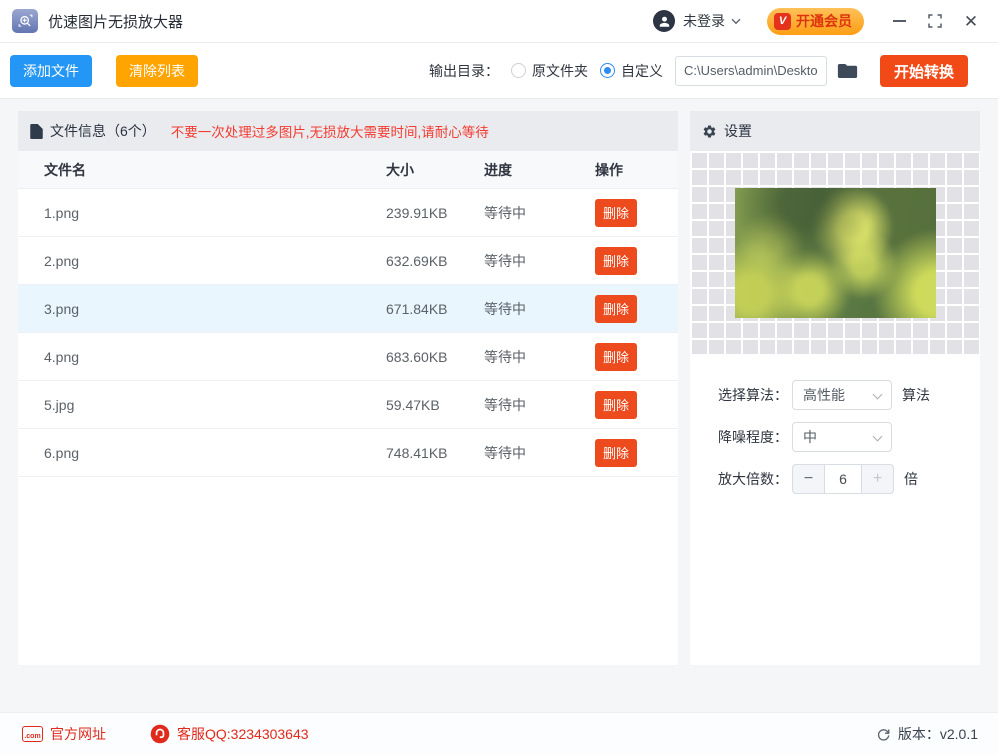 The image size is (998, 755). What do you see at coordinates (883, 734) in the screenshot?
I see `refresh-icon` at bounding box center [883, 734].